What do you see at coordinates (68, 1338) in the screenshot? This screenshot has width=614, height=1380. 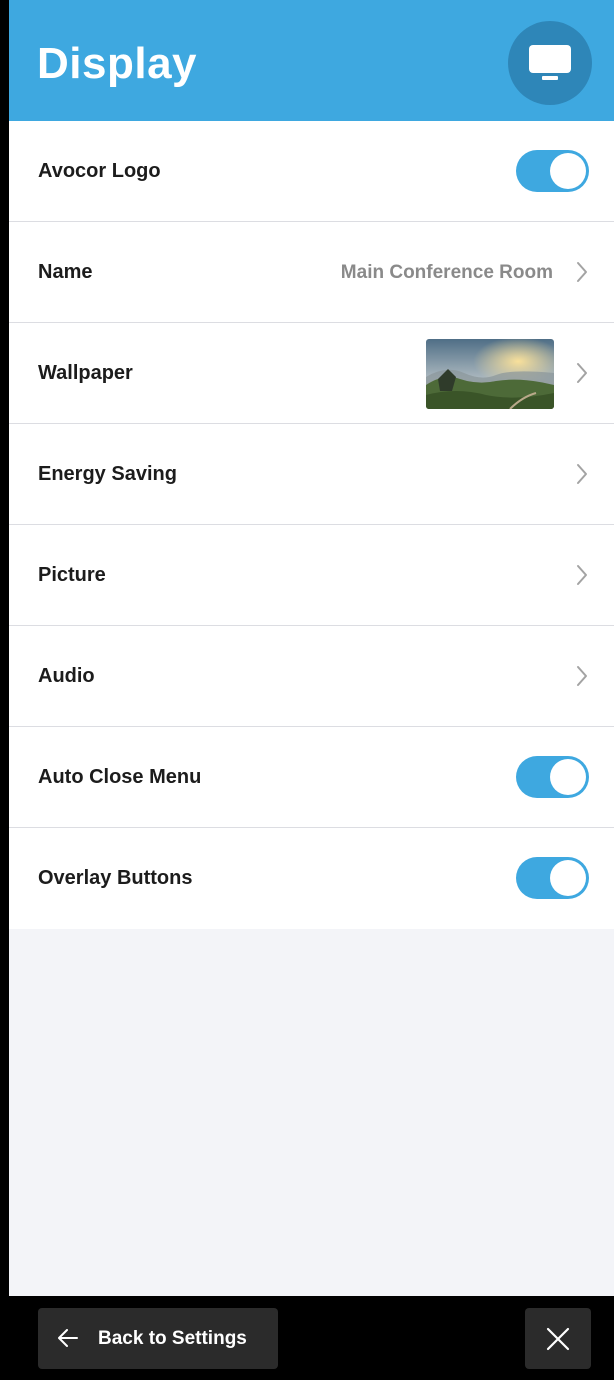 I see `arrow-left-icon` at bounding box center [68, 1338].